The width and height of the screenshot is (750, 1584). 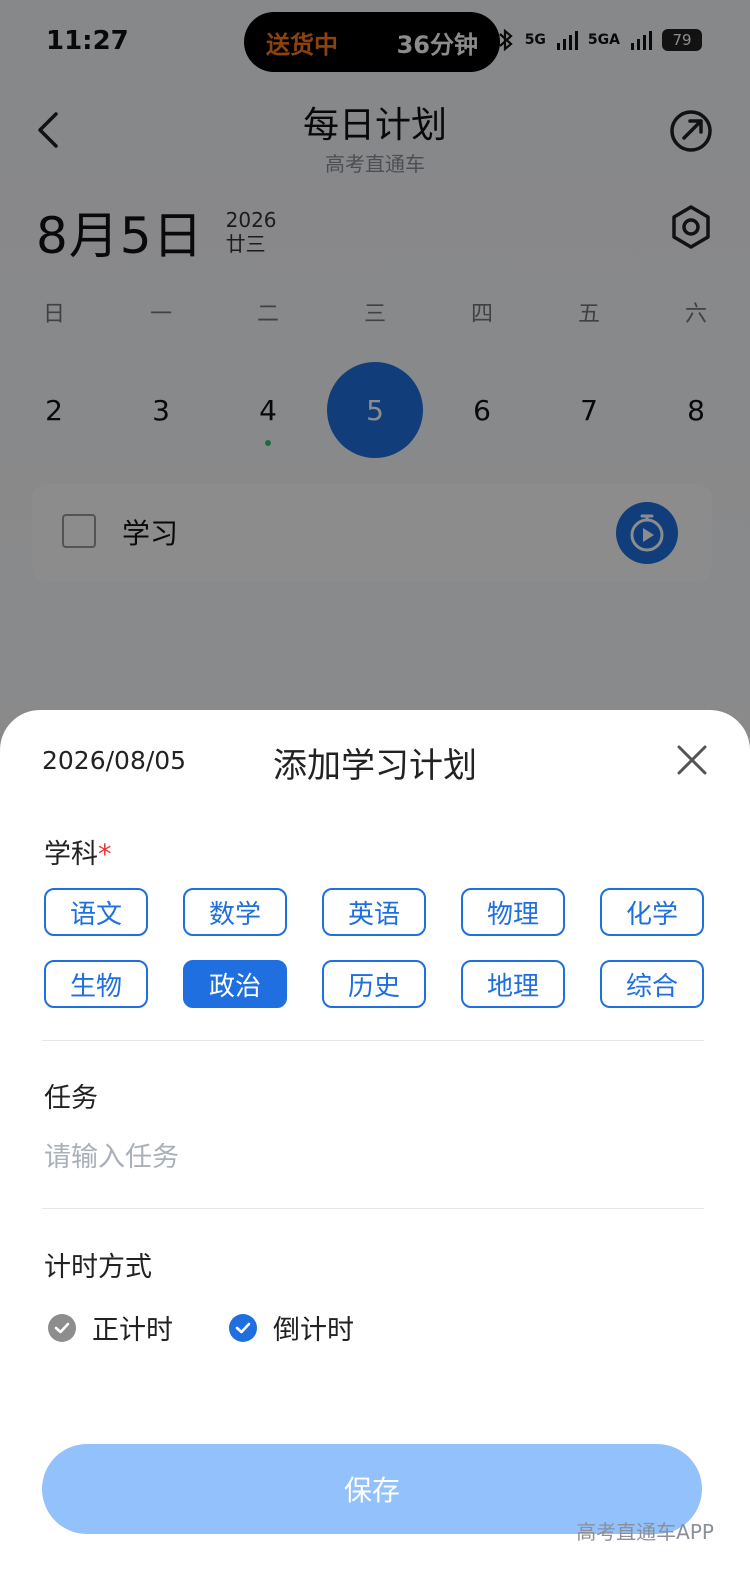 I want to click on required-mark: *, so click(x=105, y=854).